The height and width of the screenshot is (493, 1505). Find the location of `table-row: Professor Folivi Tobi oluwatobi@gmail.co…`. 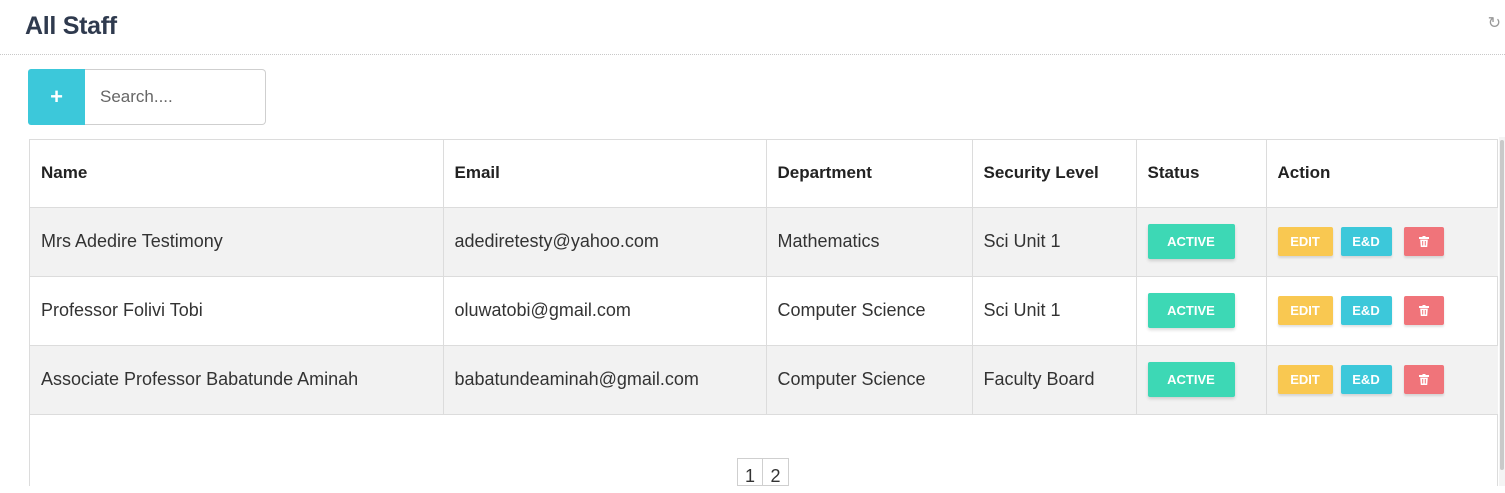

table-row: Professor Folivi Tobi oluwatobi@gmail.co… is located at coordinates (764, 311).